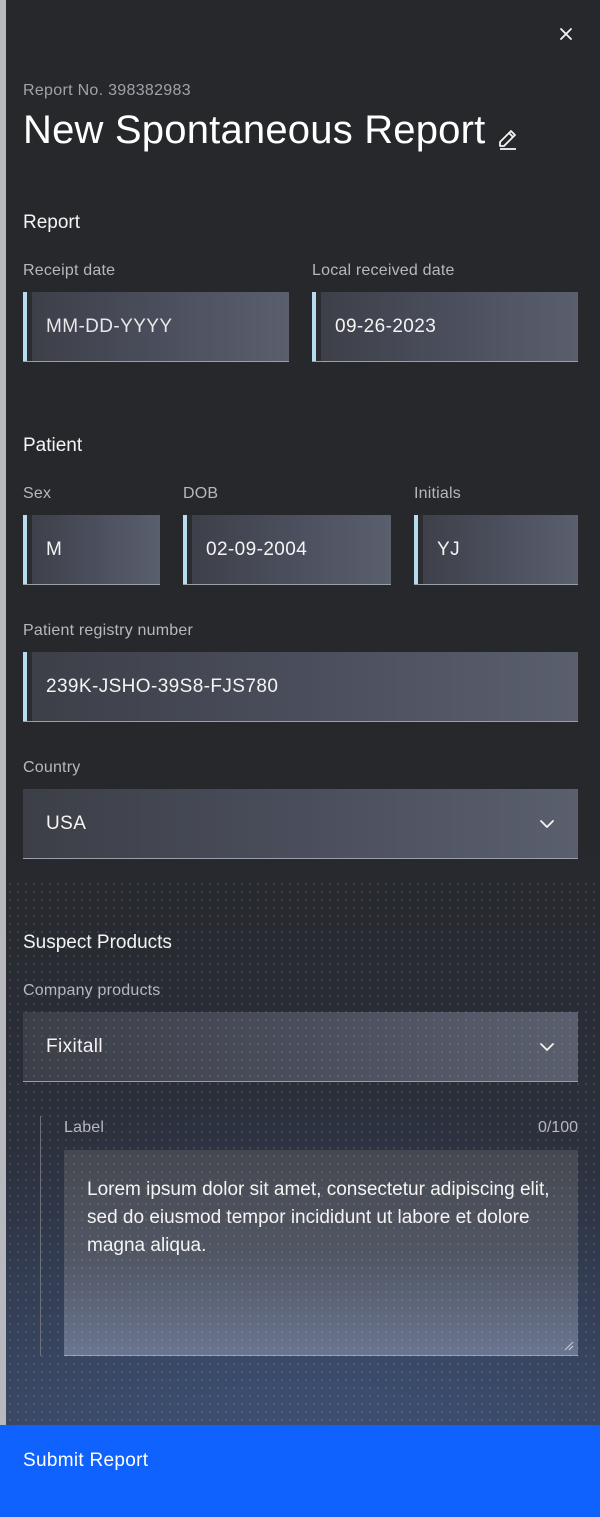  I want to click on page-title: New Spontaneous Report, so click(254, 130).